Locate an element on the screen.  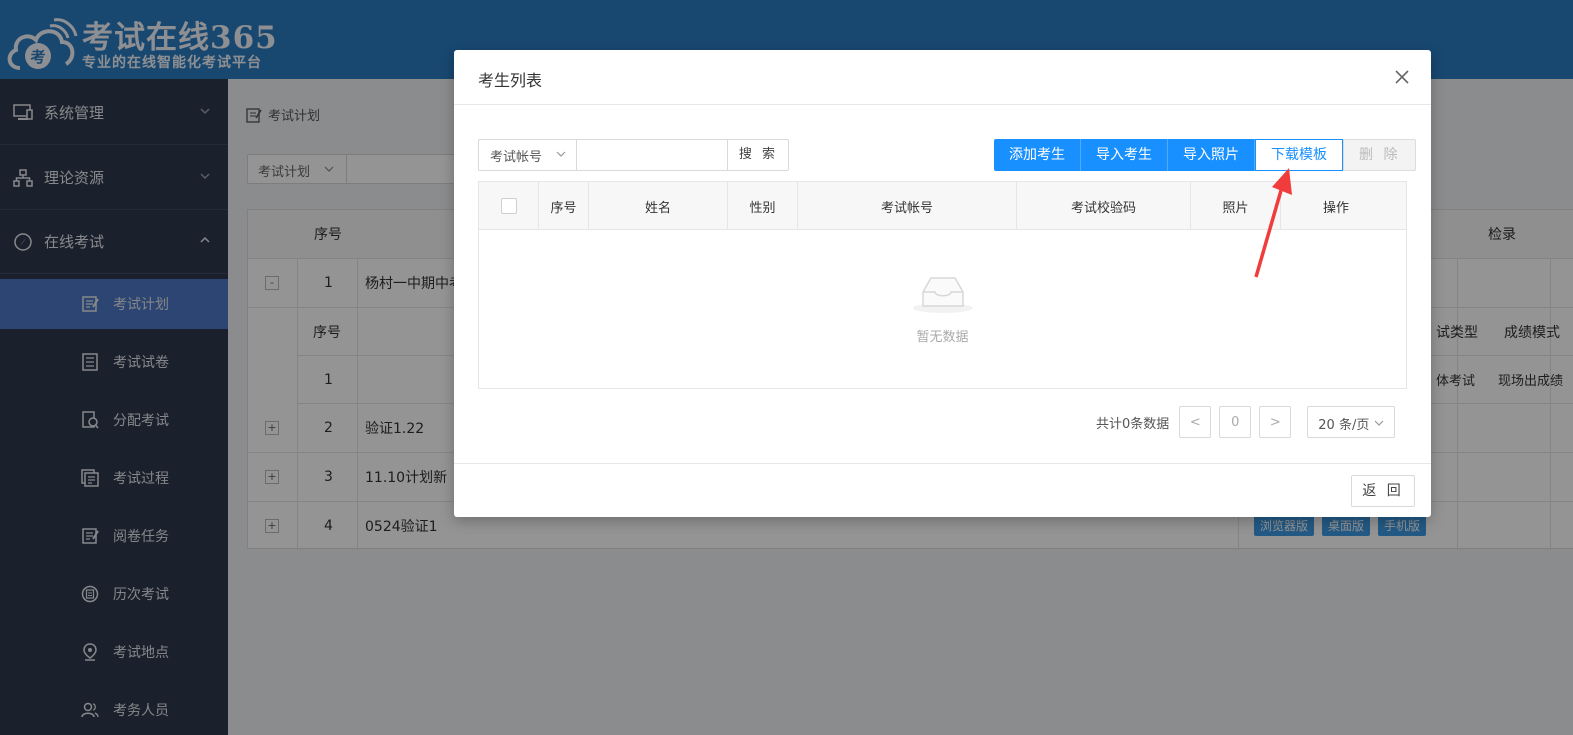
import-students-button: 导入考生 is located at coordinates (1124, 155).